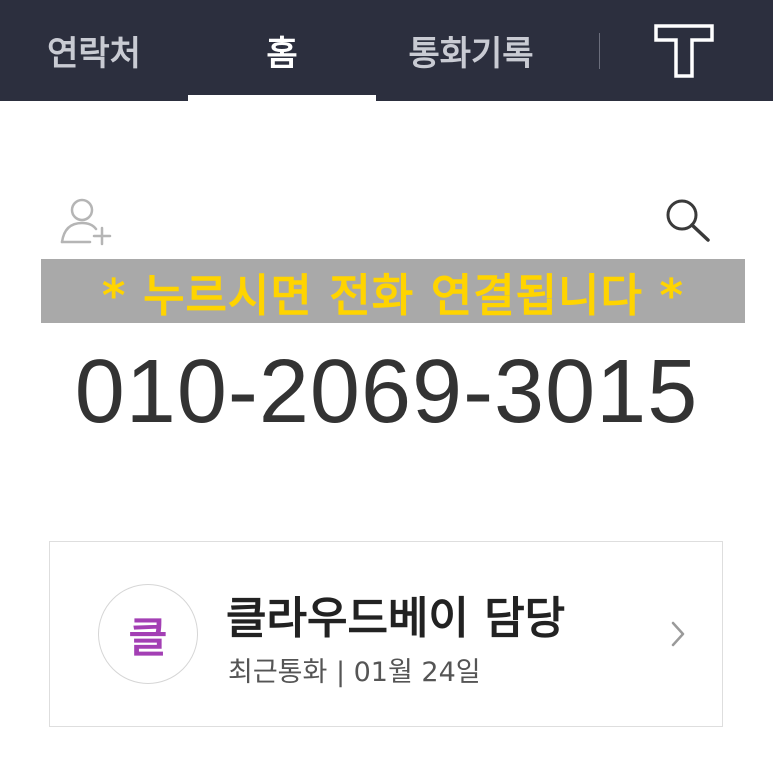 The width and height of the screenshot is (773, 776). I want to click on call-banner: * 누르시면 전화 연결됩니다 *, so click(393, 291).